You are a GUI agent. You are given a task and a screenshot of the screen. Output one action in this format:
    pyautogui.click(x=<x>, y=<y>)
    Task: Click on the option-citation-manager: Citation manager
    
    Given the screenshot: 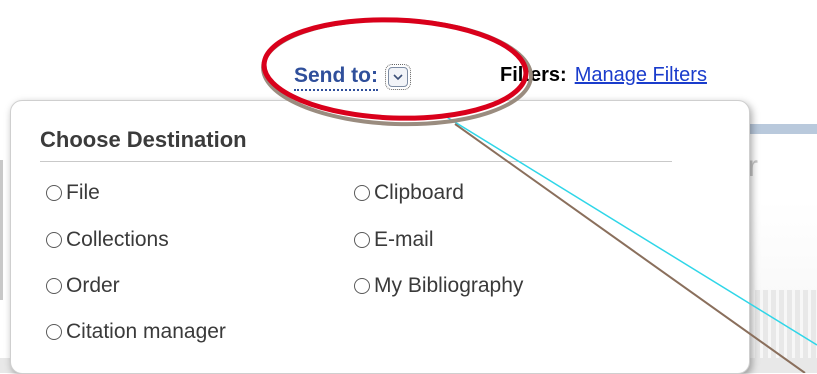 What is the action you would take?
    pyautogui.click(x=136, y=332)
    